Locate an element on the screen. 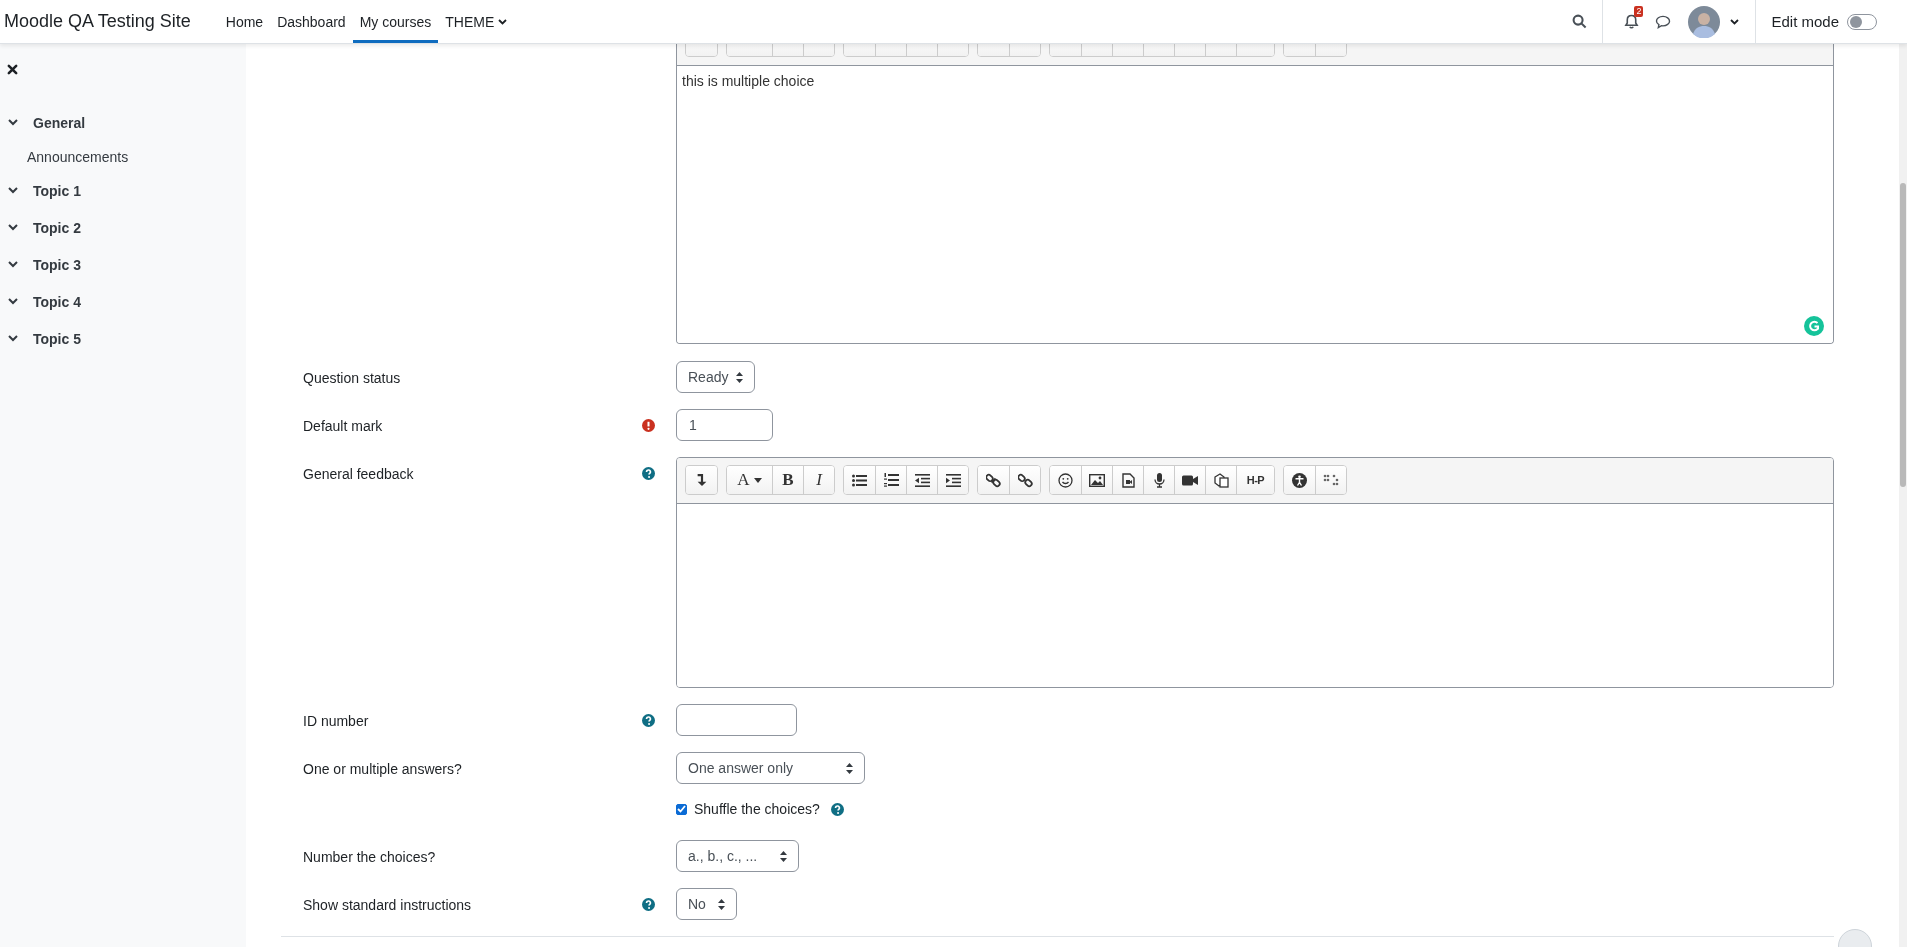 Image resolution: width=1907 pixels, height=947 pixels. required-icon is located at coordinates (648, 425).